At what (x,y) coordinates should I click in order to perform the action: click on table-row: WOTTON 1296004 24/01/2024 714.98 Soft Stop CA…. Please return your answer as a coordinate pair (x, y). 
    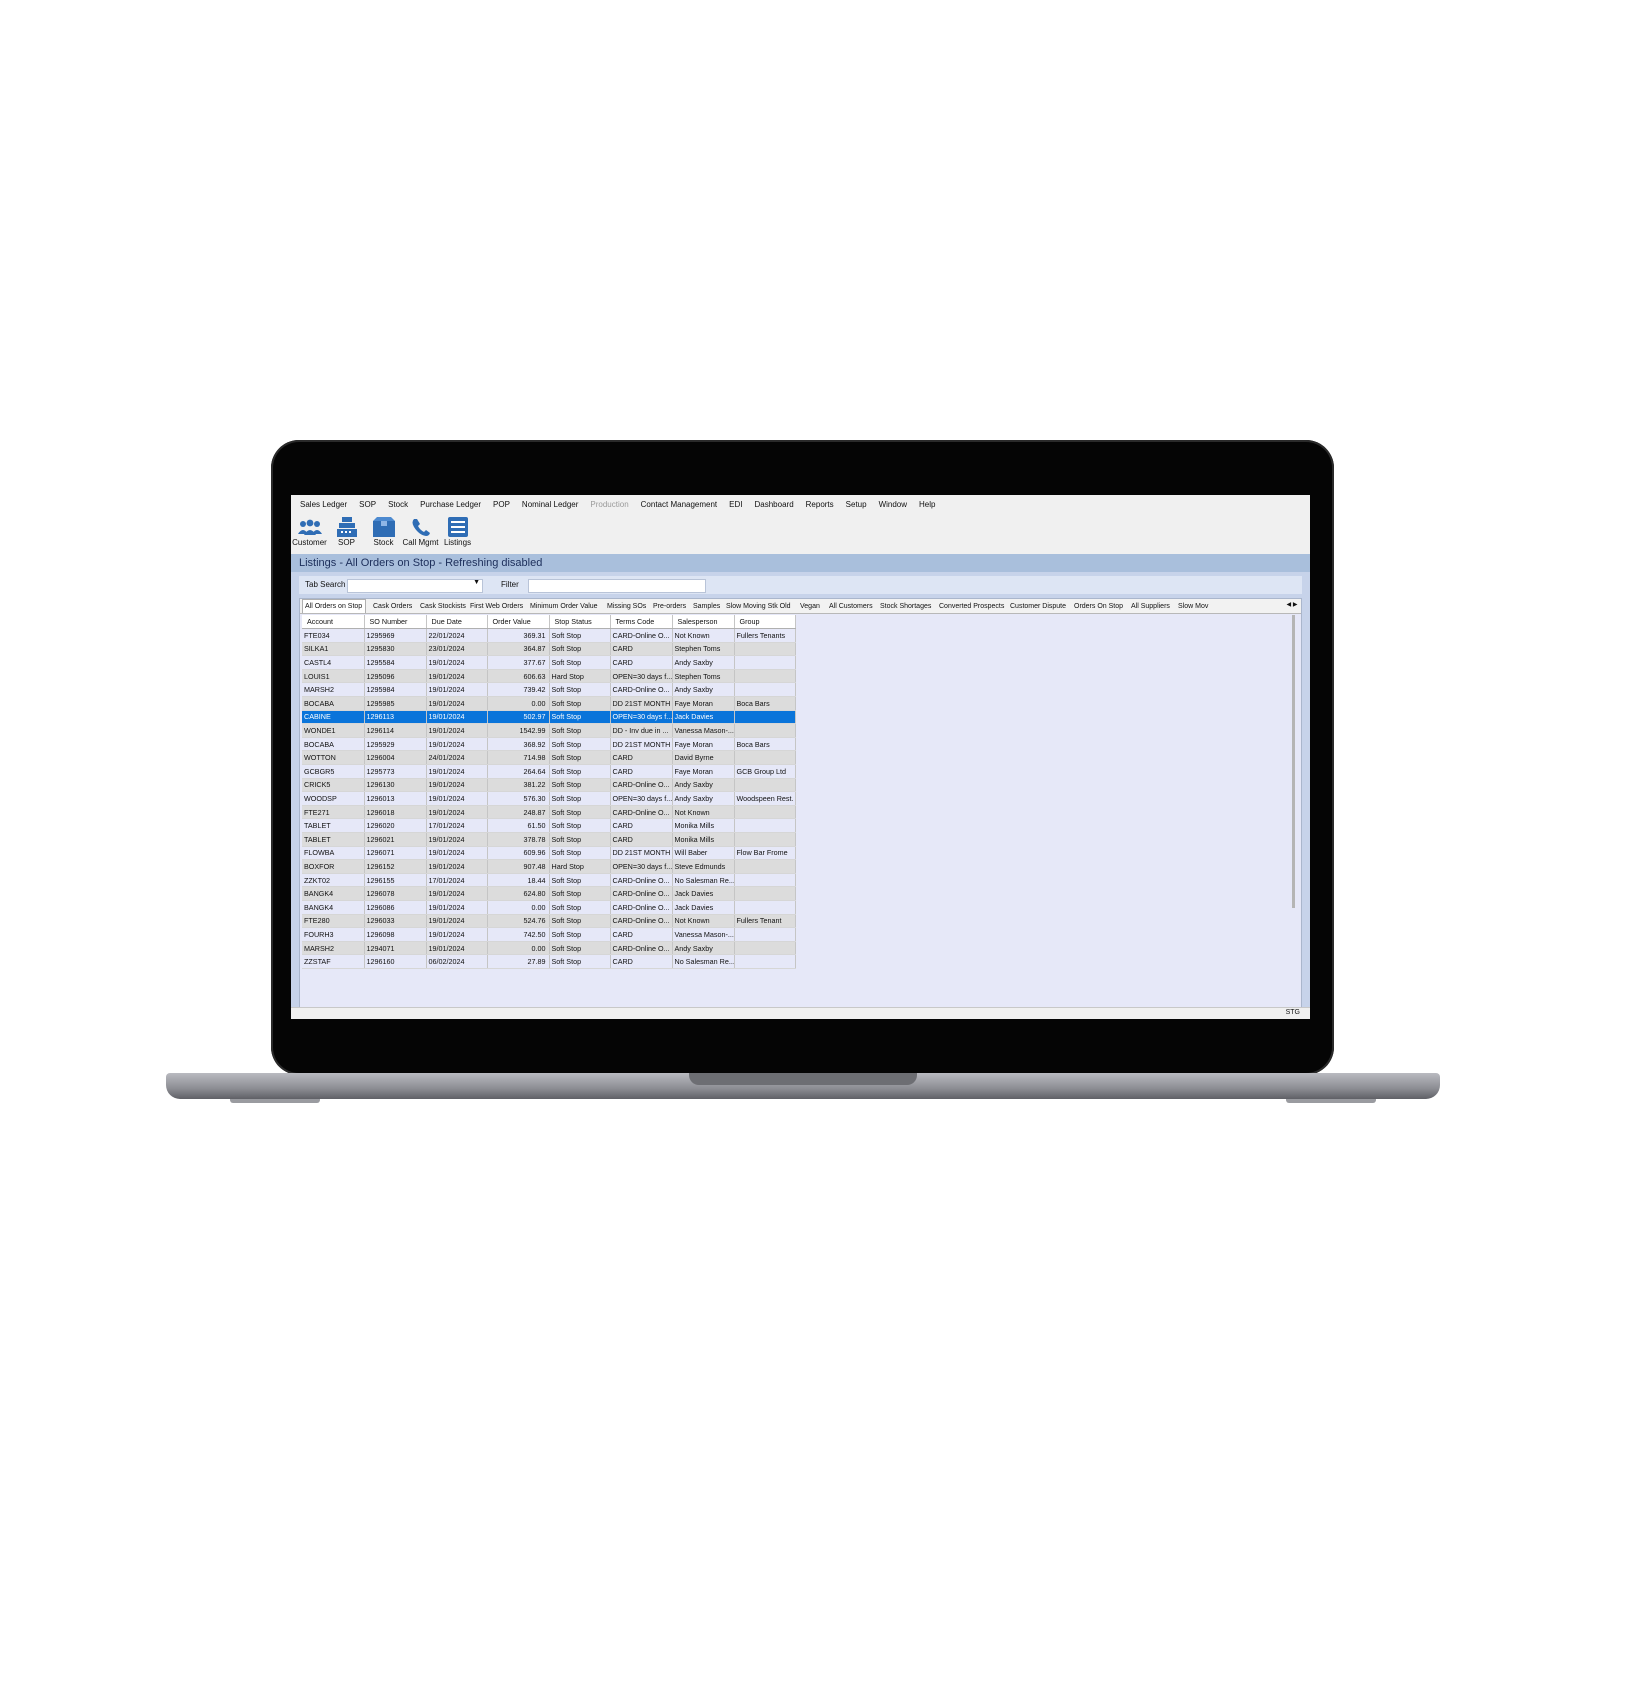
    Looking at the image, I should click on (549, 758).